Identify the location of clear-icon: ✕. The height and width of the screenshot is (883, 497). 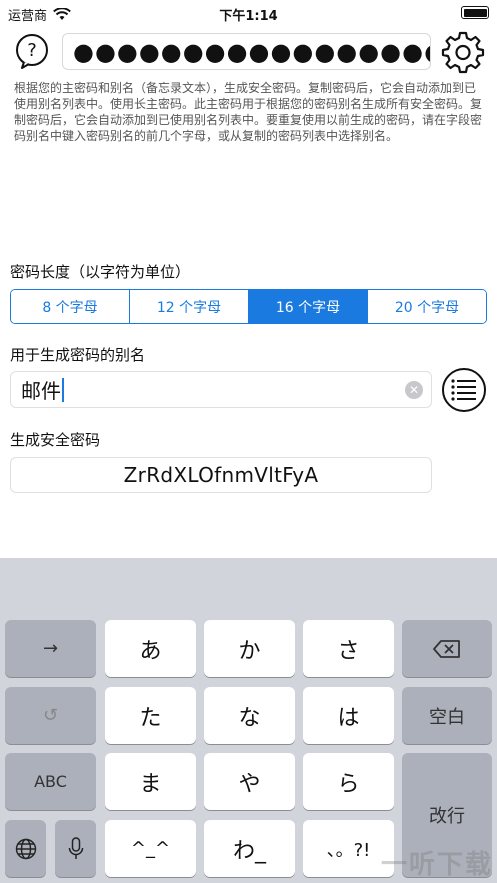
(414, 390).